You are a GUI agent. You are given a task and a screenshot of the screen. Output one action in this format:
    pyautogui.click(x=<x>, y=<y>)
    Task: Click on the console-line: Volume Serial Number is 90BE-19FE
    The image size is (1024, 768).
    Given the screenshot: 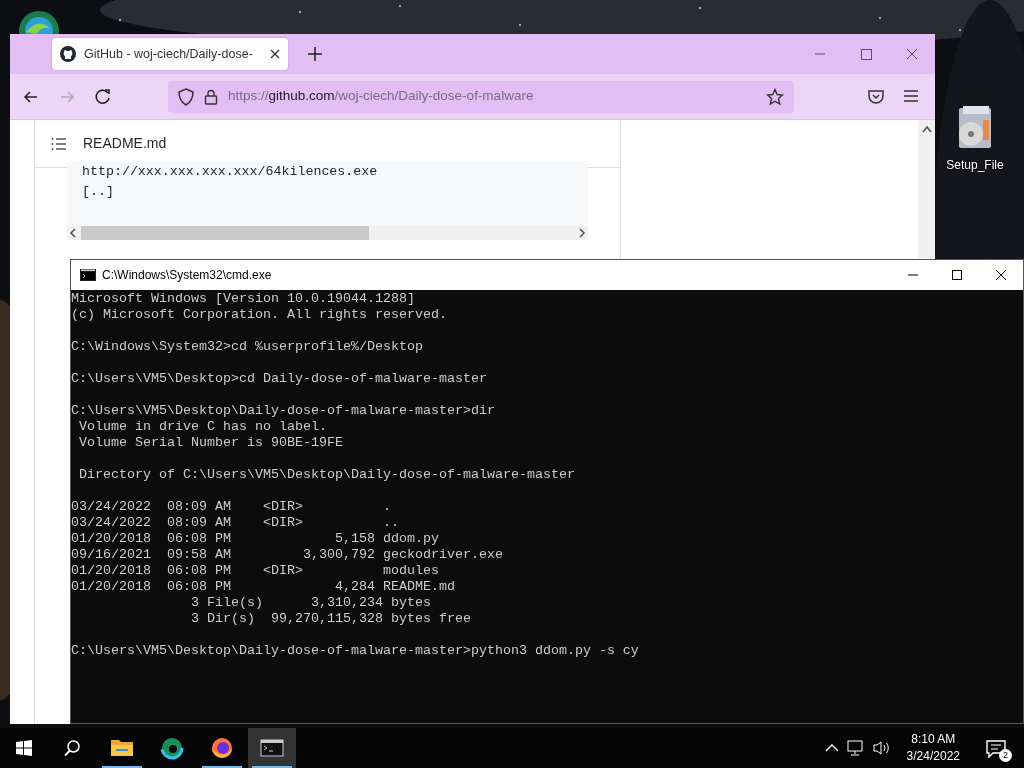 What is the action you would take?
    pyautogui.click(x=211, y=443)
    